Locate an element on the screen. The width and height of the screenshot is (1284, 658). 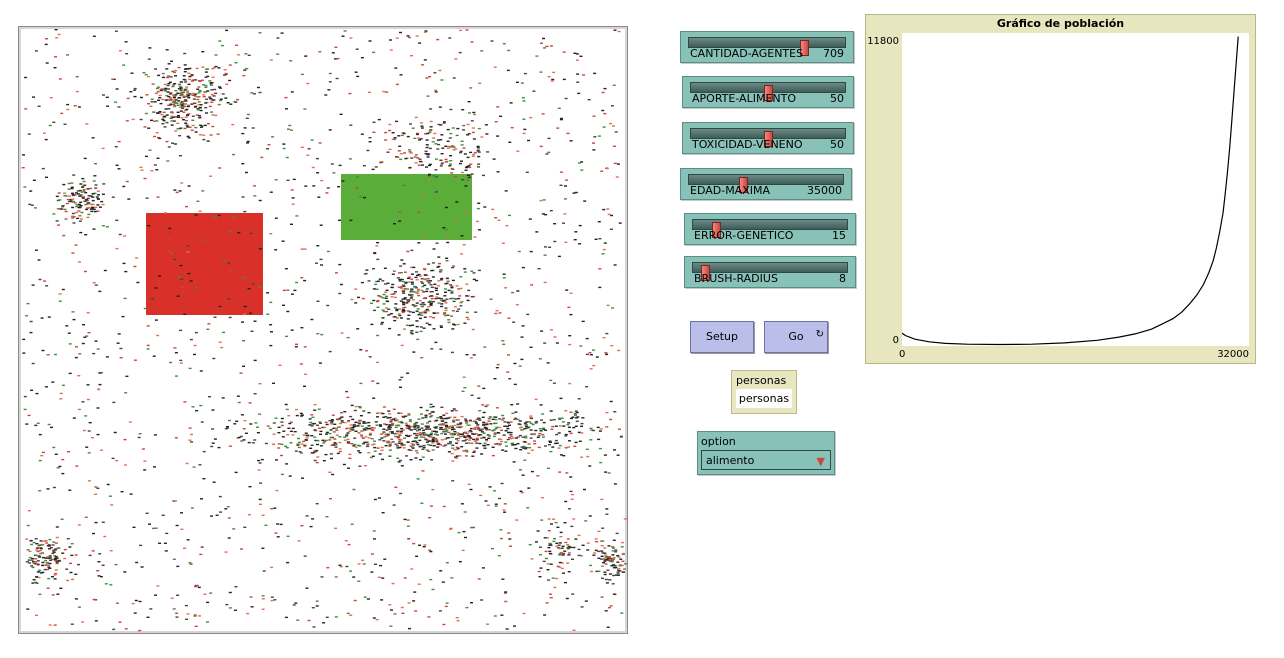
plot-area is located at coordinates (1075, 189).